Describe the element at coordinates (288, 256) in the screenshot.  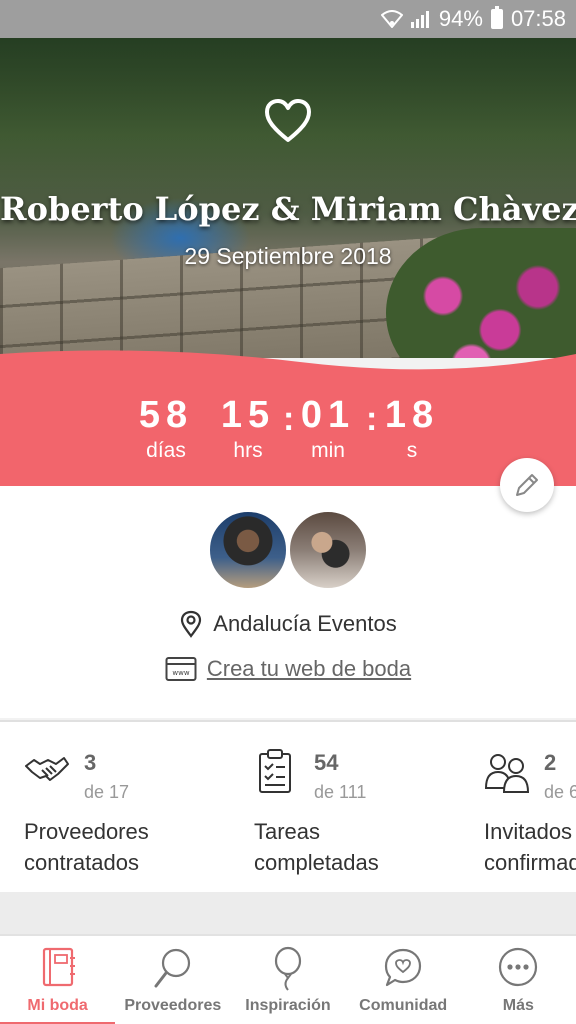
I see `wedding-date: 29 Septiembre 2018` at that location.